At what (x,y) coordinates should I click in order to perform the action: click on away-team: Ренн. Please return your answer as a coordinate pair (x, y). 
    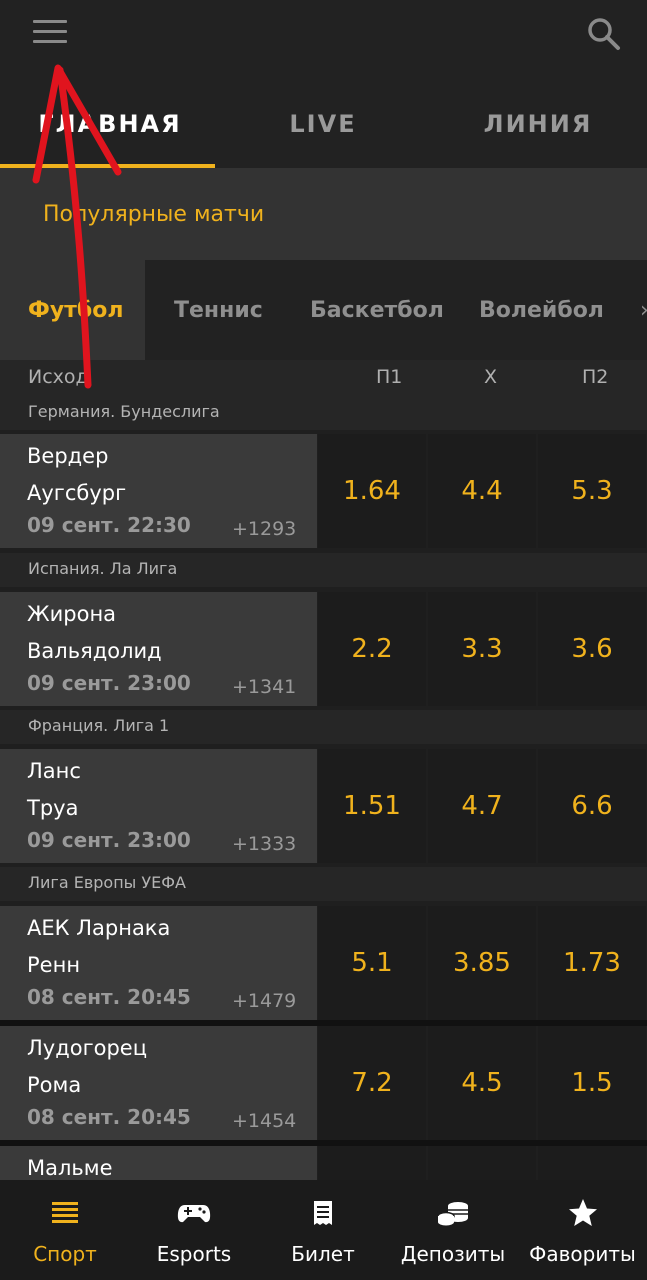
    Looking at the image, I should click on (54, 965).